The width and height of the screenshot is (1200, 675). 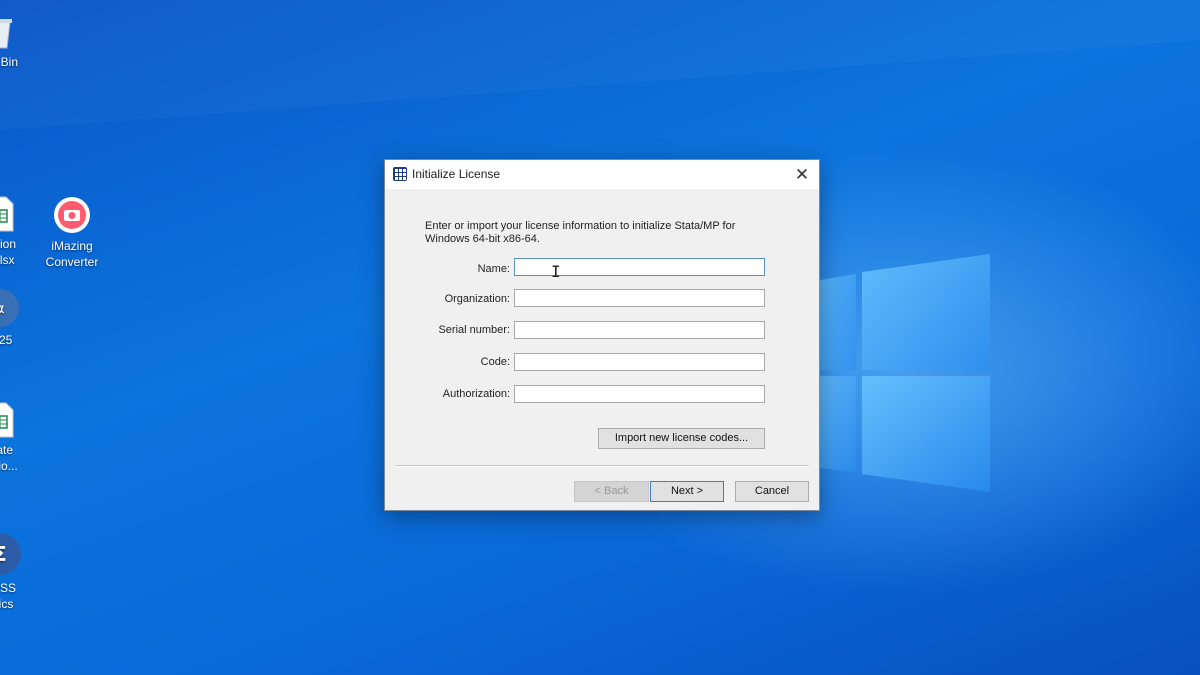 What do you see at coordinates (9, 308) in the screenshot?
I see `spss-statistics-icon: α` at bounding box center [9, 308].